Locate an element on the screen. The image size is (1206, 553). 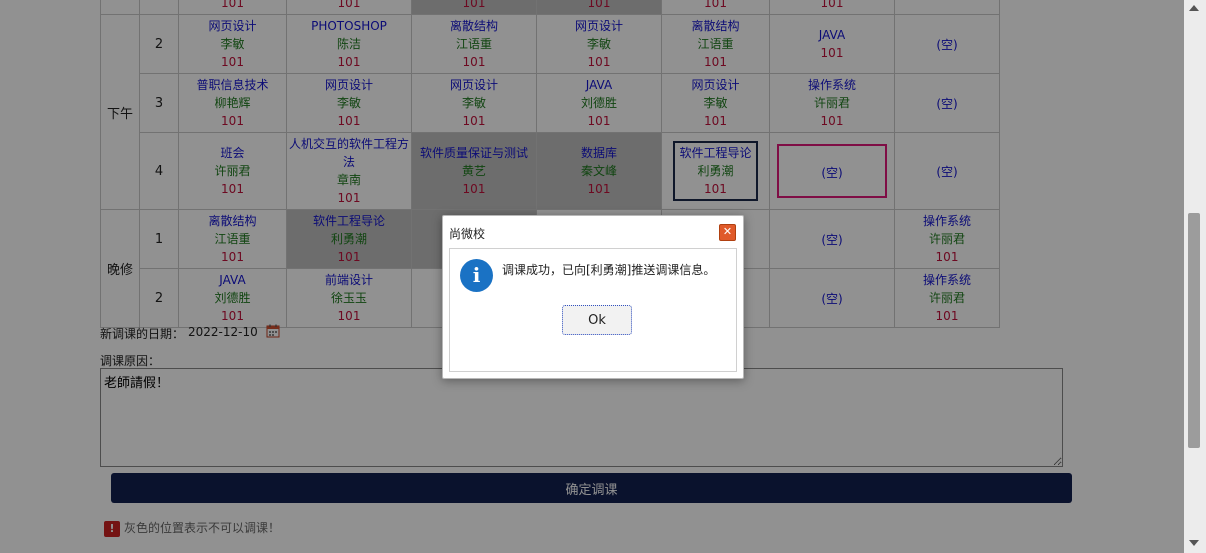
dialog-message: 调课成功，已向[利勇潮]推送调课信息。 is located at coordinates (609, 270).